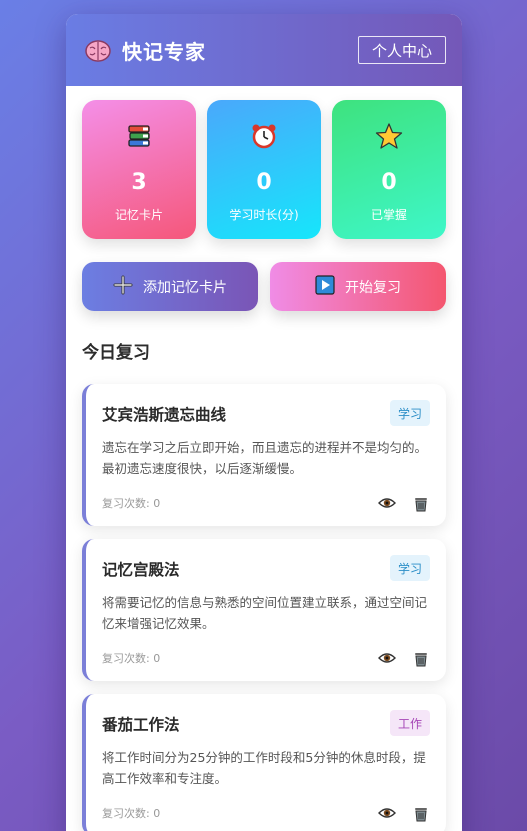  Describe the element at coordinates (141, 570) in the screenshot. I see `card-title: 记忆宫殿法` at that location.